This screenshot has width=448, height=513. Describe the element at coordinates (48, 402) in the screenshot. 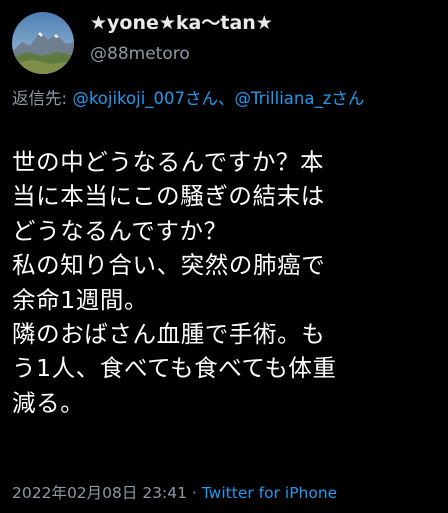

I see `tweet-text-line: 減る。` at that location.